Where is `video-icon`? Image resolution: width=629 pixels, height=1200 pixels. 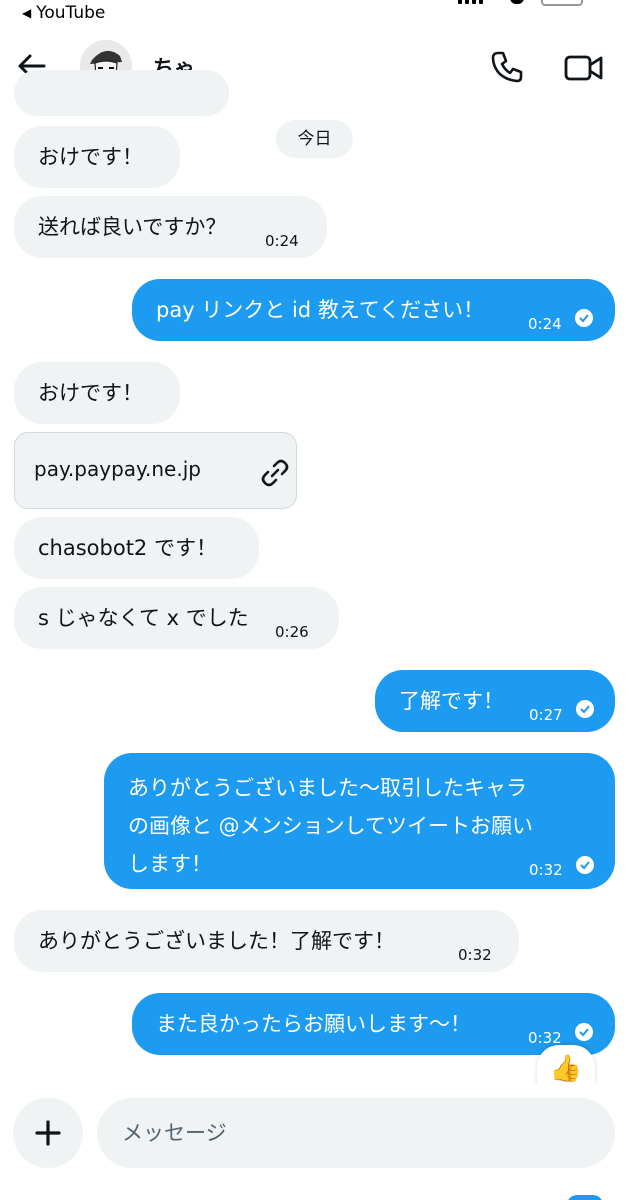
video-icon is located at coordinates (584, 68).